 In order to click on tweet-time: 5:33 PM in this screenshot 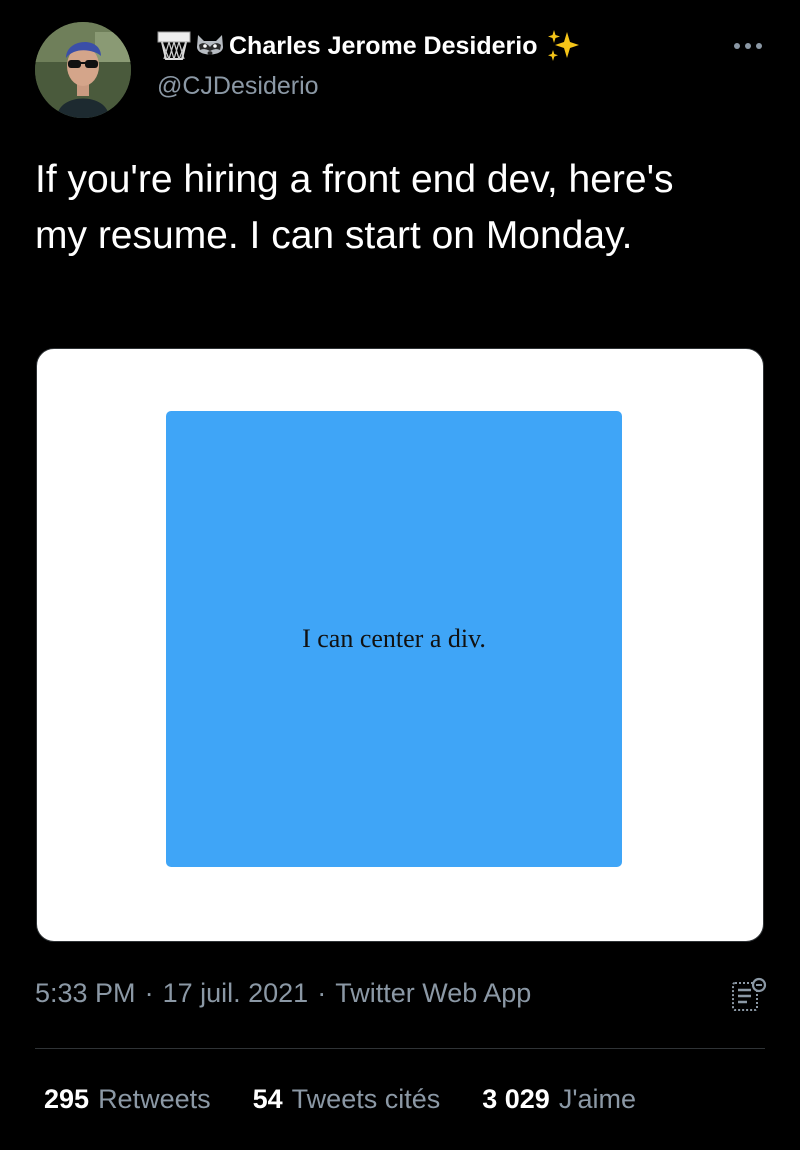, I will do `click(85, 993)`.